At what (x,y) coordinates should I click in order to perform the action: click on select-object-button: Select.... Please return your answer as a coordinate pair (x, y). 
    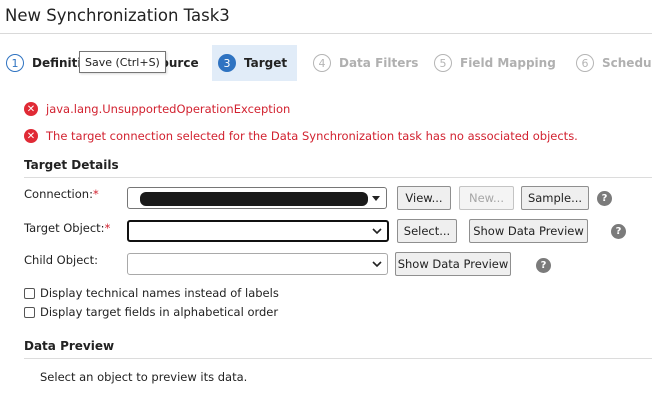
    Looking at the image, I should click on (427, 231).